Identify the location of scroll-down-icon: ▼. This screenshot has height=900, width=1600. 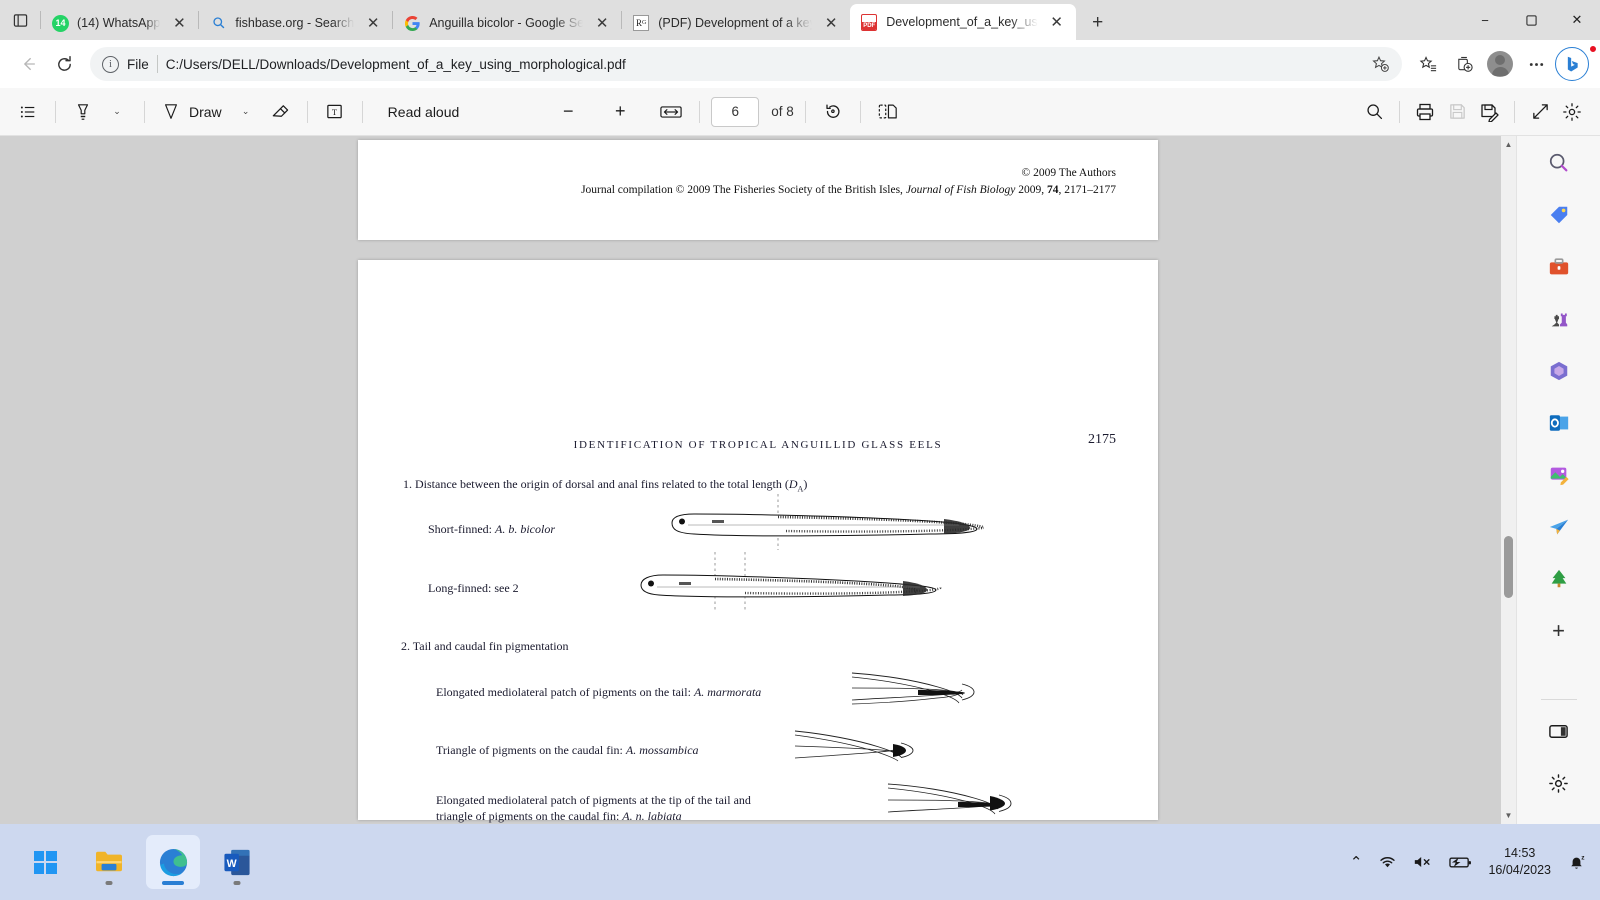
(1508, 815).